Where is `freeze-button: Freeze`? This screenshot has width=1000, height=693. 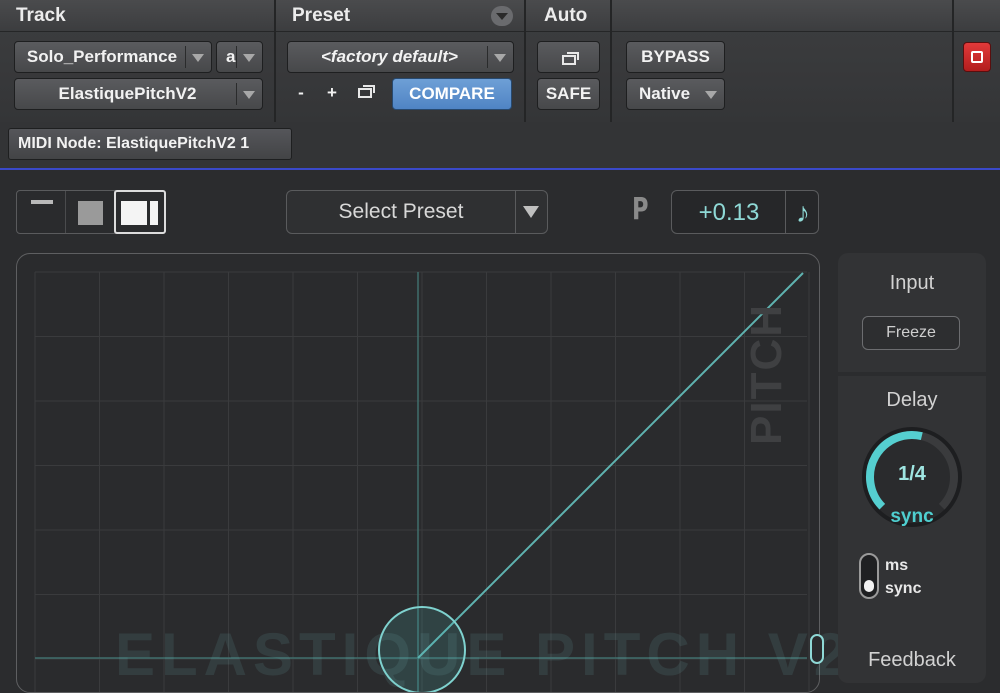 freeze-button: Freeze is located at coordinates (911, 333).